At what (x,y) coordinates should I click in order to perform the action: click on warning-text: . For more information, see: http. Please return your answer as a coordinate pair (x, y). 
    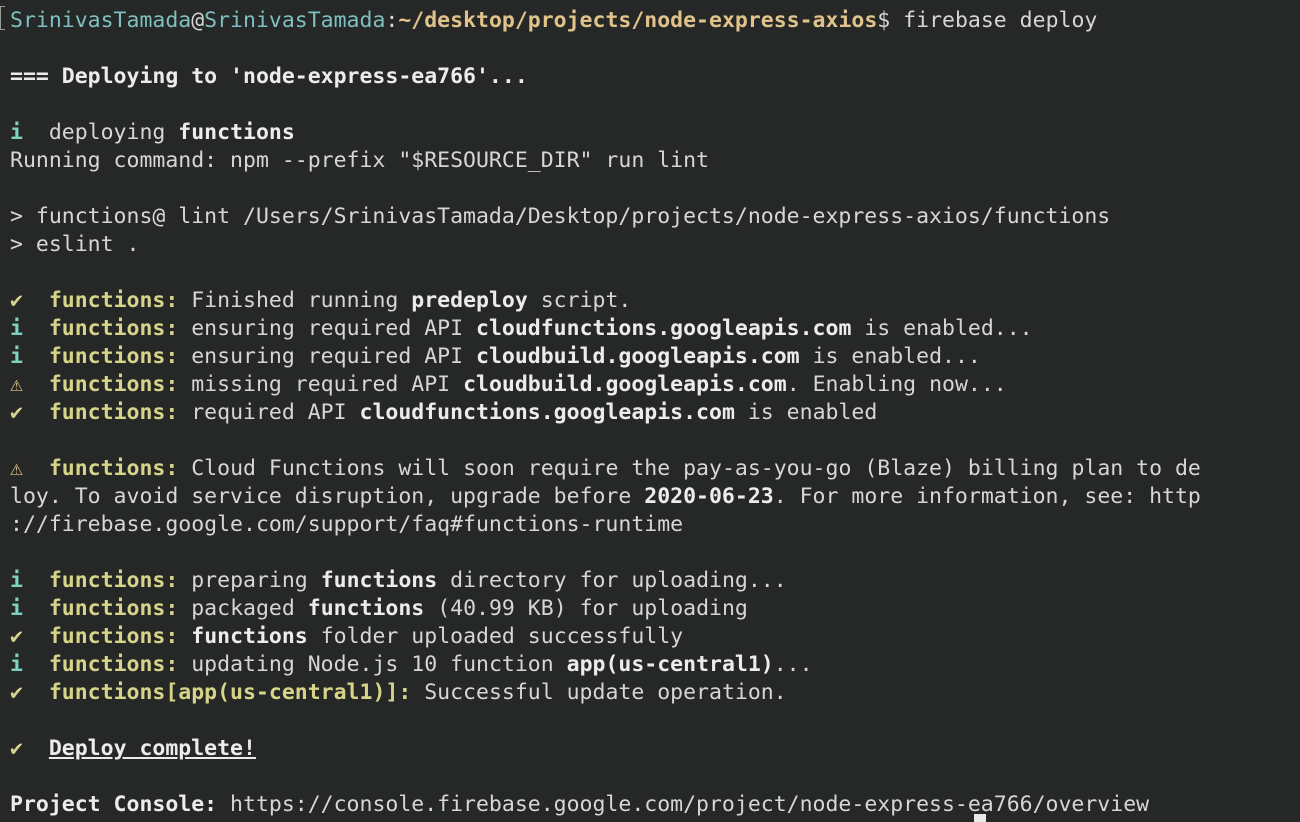
    Looking at the image, I should click on (987, 496).